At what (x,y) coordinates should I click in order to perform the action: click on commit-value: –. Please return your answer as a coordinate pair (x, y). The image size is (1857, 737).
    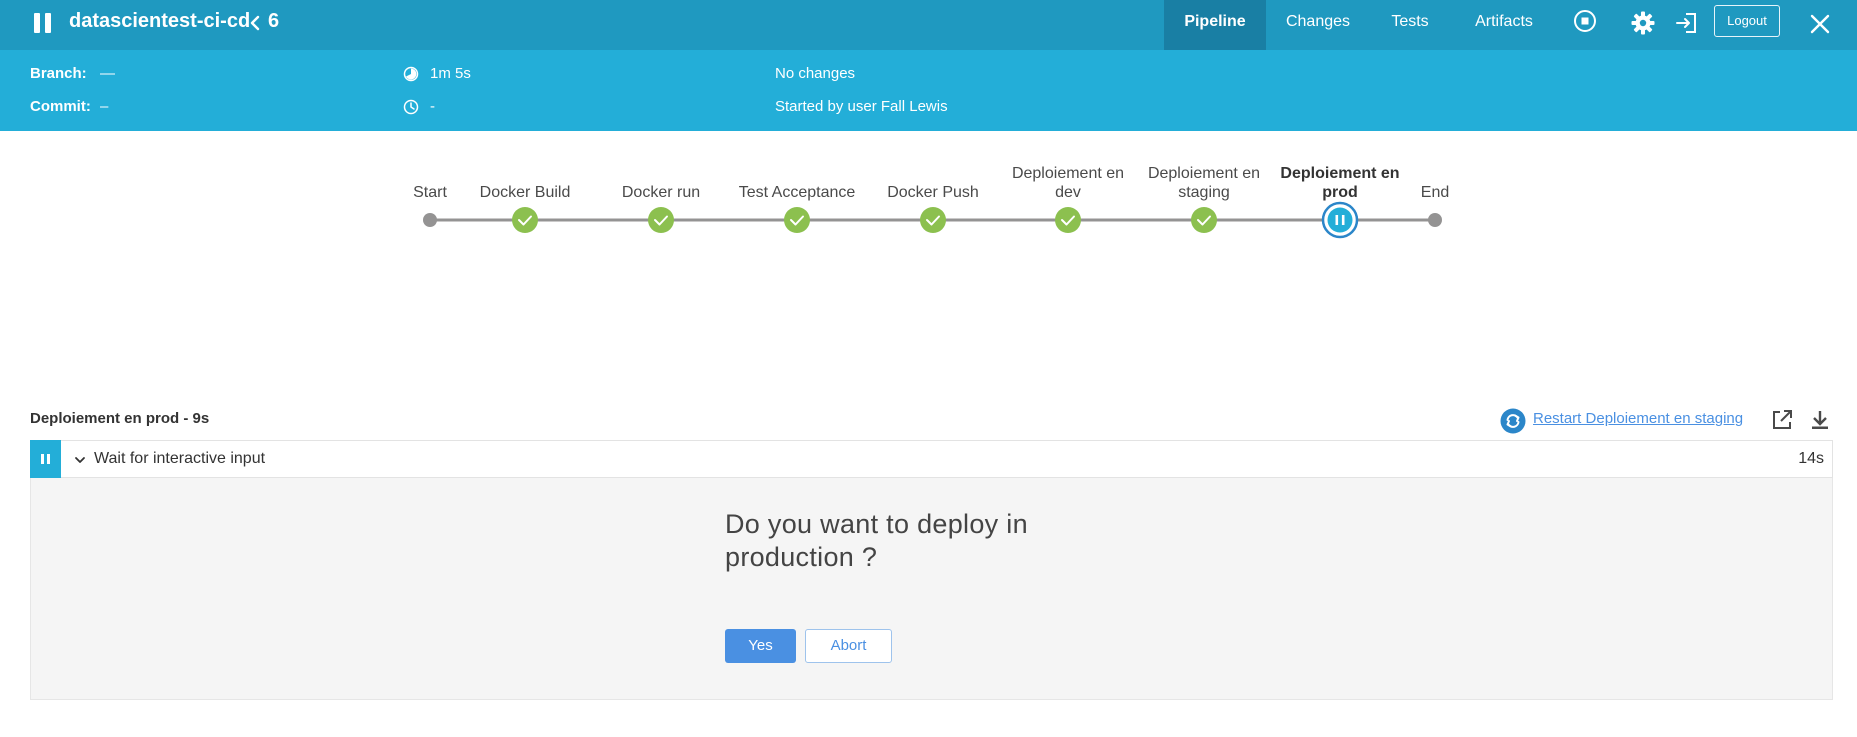
    Looking at the image, I should click on (104, 106).